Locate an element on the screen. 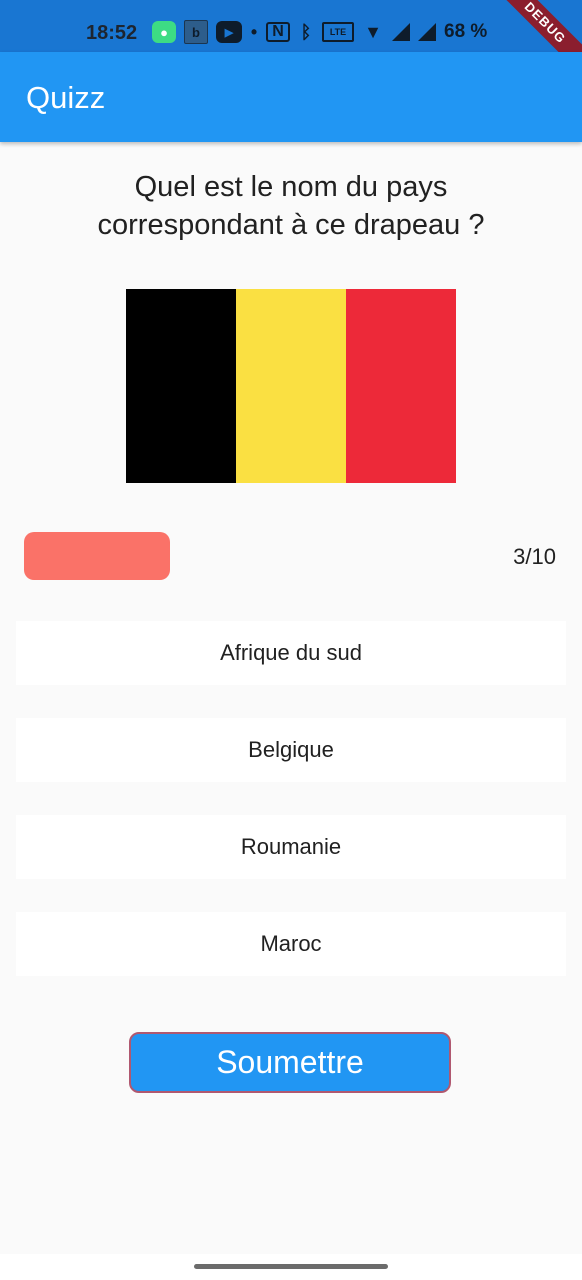 The image size is (582, 1280). answer-option: Afrique du sud is located at coordinates (291, 653).